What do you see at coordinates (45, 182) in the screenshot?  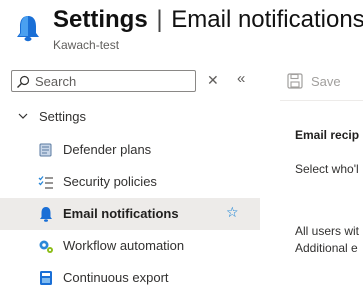 I see `security-policies-icon` at bounding box center [45, 182].